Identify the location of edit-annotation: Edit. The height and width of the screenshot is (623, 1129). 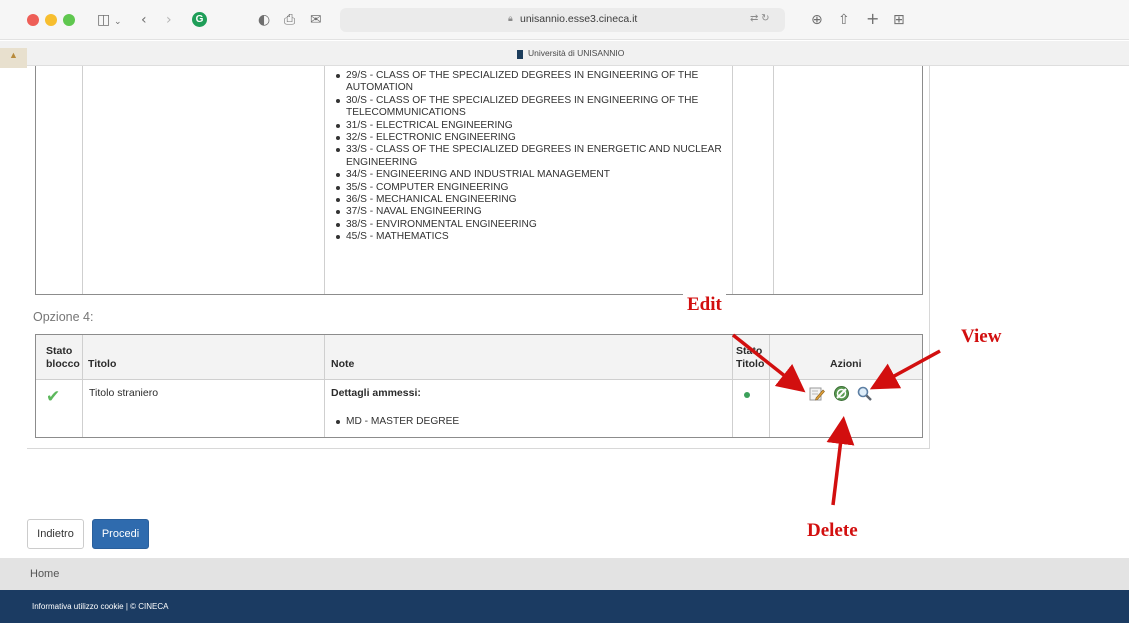
(704, 305).